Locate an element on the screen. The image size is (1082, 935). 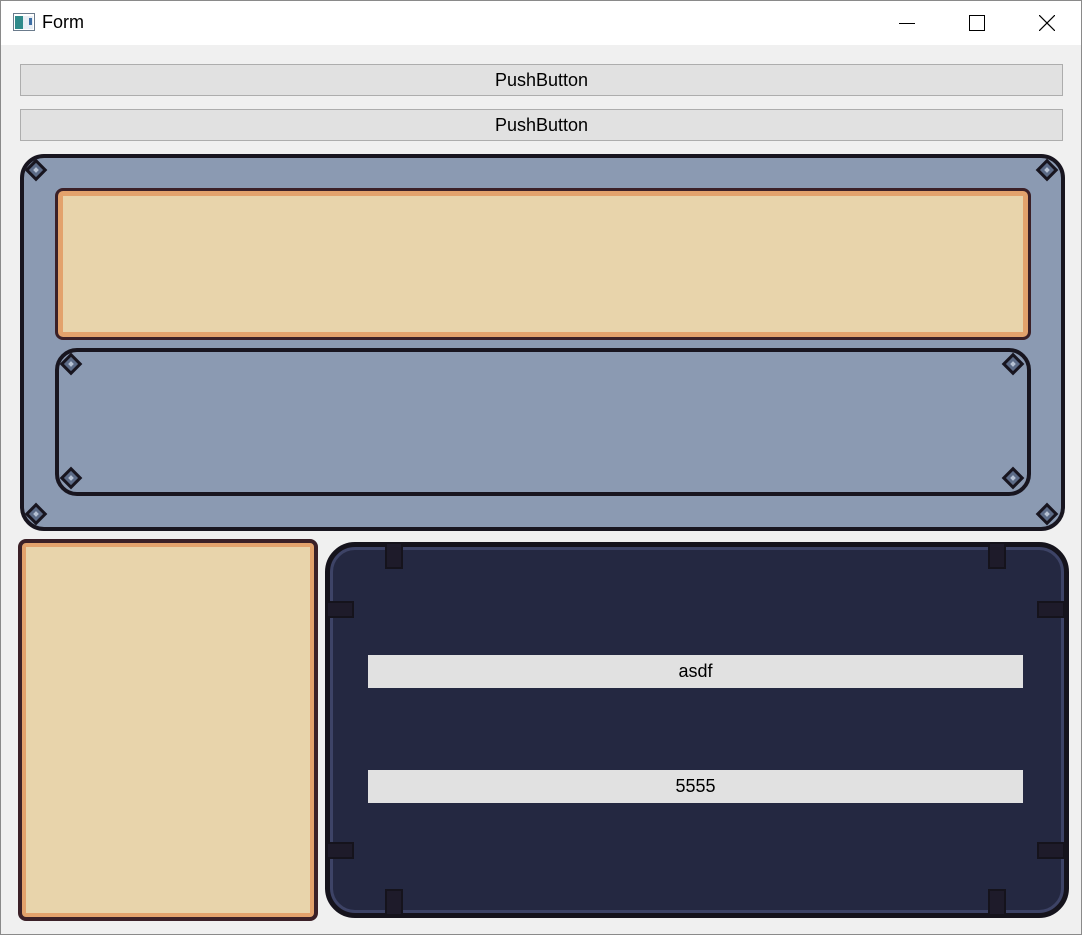
maximize-icon is located at coordinates (977, 23).